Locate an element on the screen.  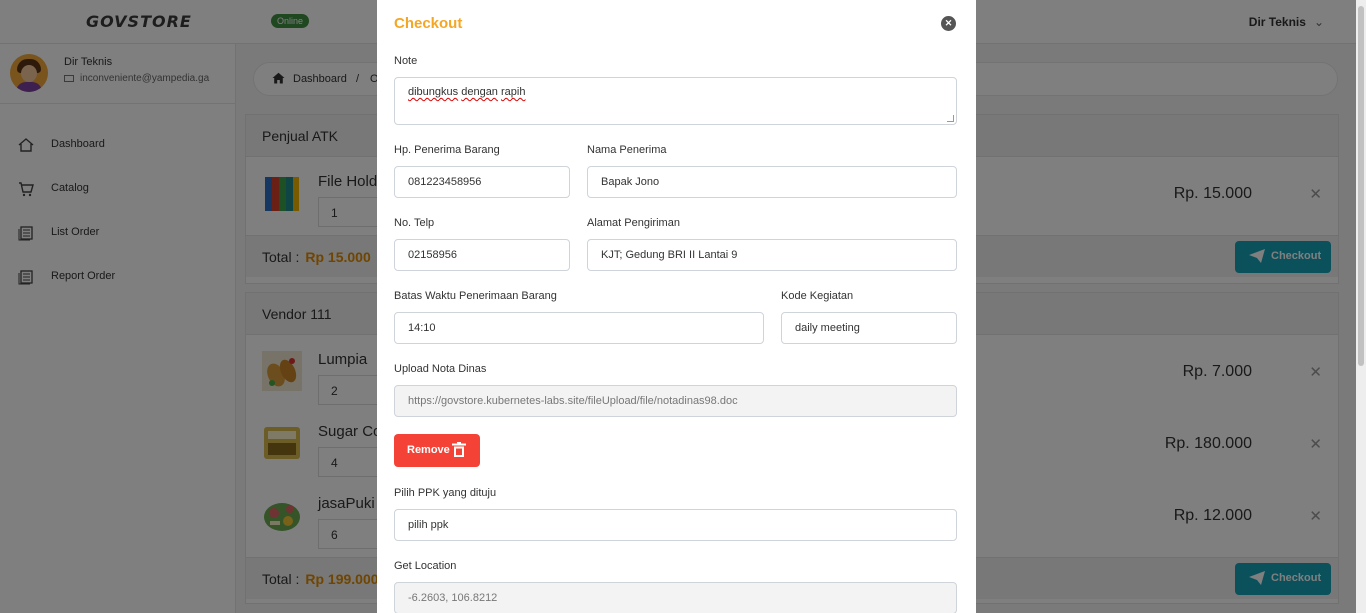
location-field: -6.2603, 106.8212 is located at coordinates (675, 597).